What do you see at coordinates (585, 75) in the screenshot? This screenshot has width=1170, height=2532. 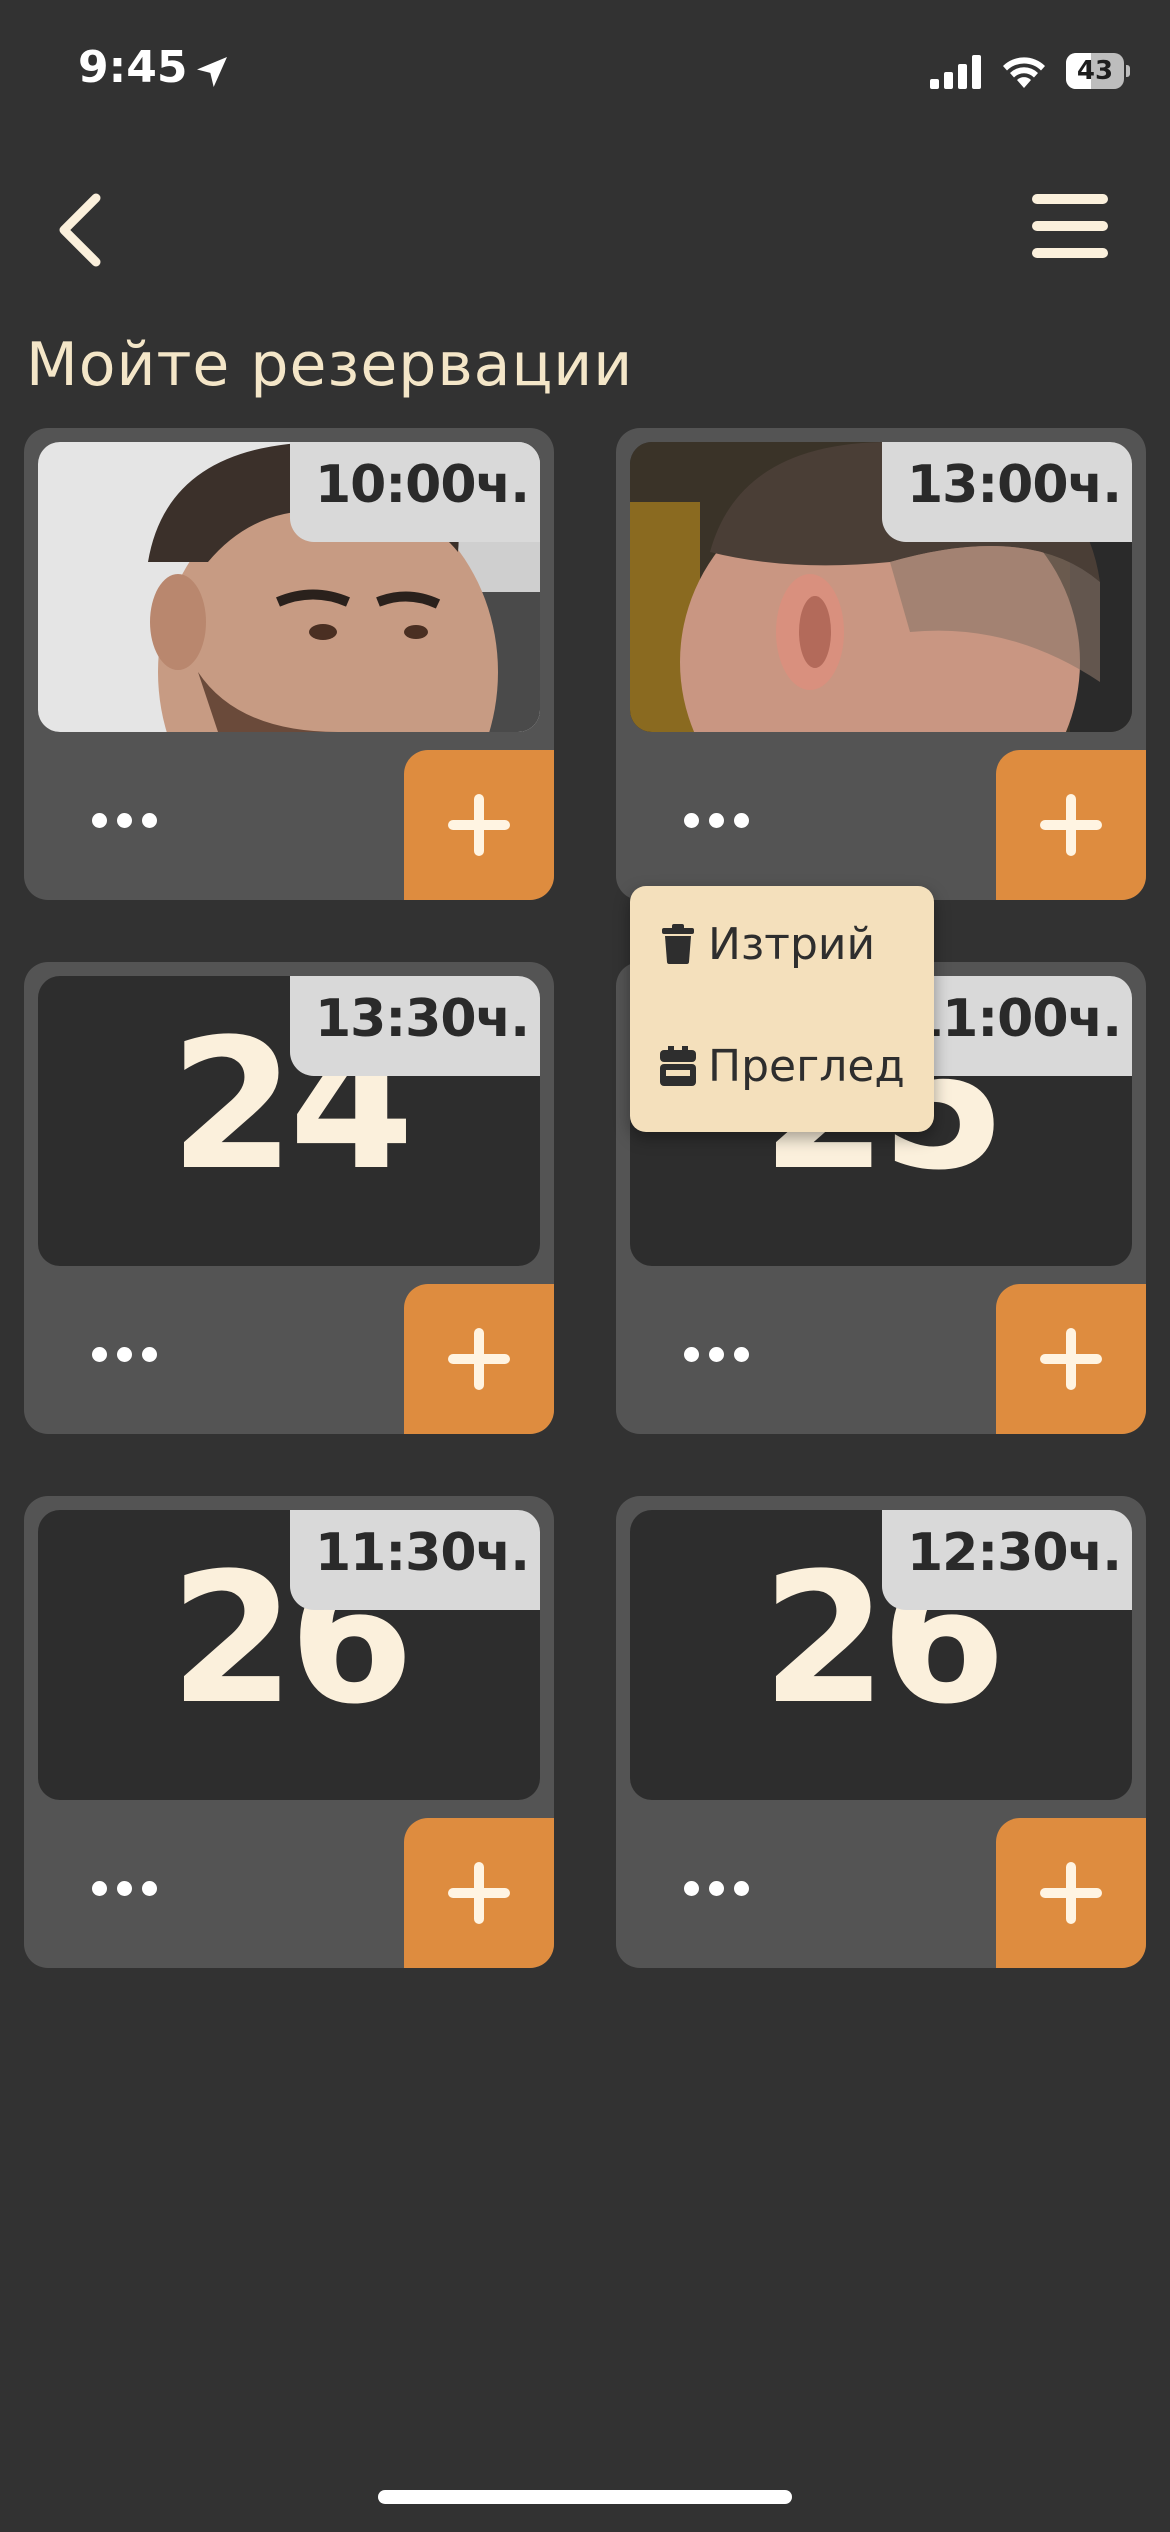 I see `status-bar: 9:45 43` at bounding box center [585, 75].